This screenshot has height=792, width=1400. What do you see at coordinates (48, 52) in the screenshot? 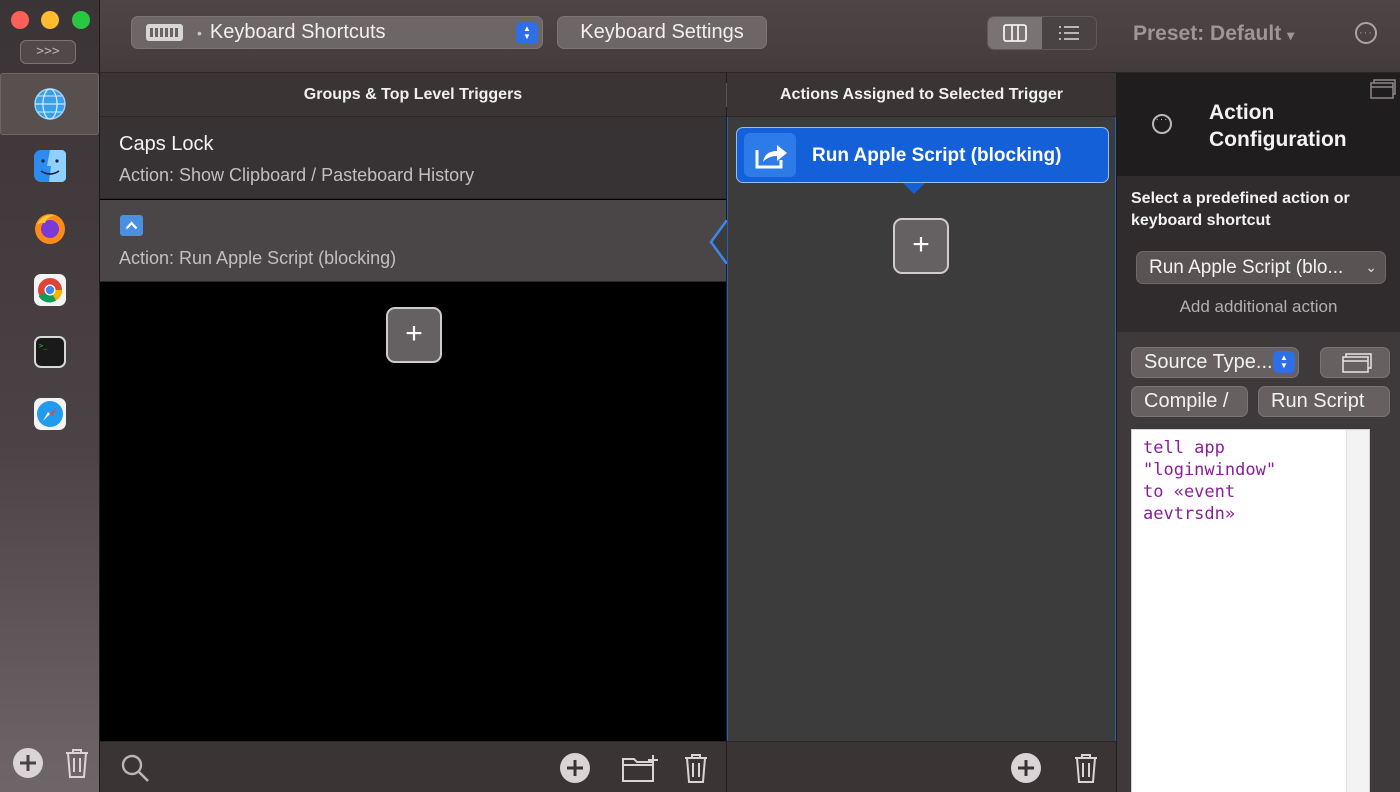
I see `expand-sidebar-button: >>>` at bounding box center [48, 52].